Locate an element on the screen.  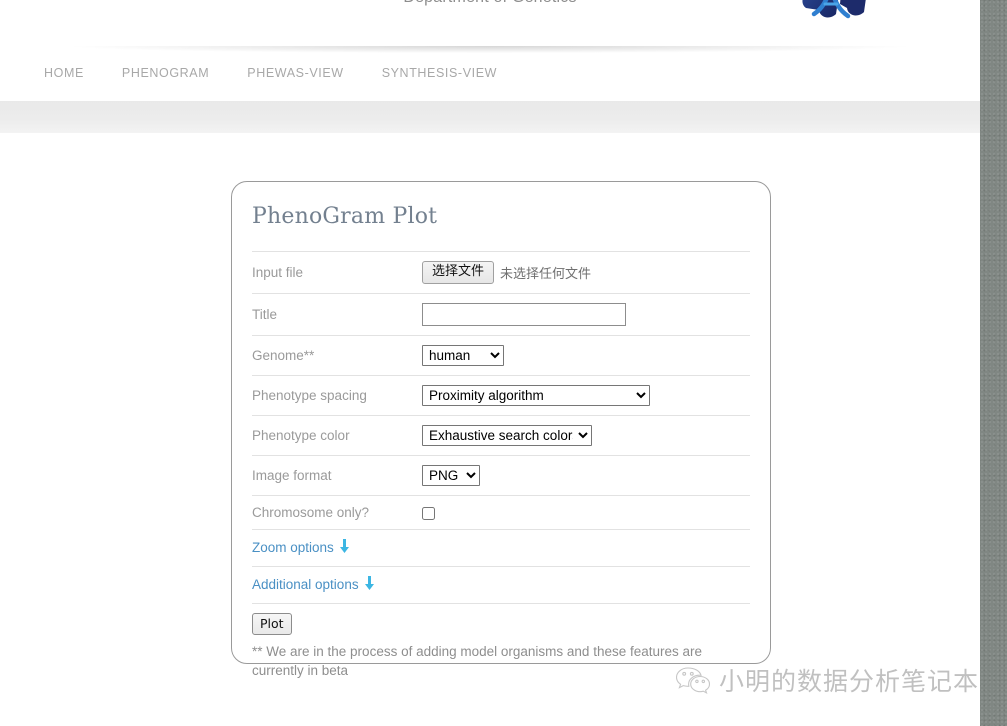
form-row-chromosome-only: Chromosome only? is located at coordinates (501, 512).